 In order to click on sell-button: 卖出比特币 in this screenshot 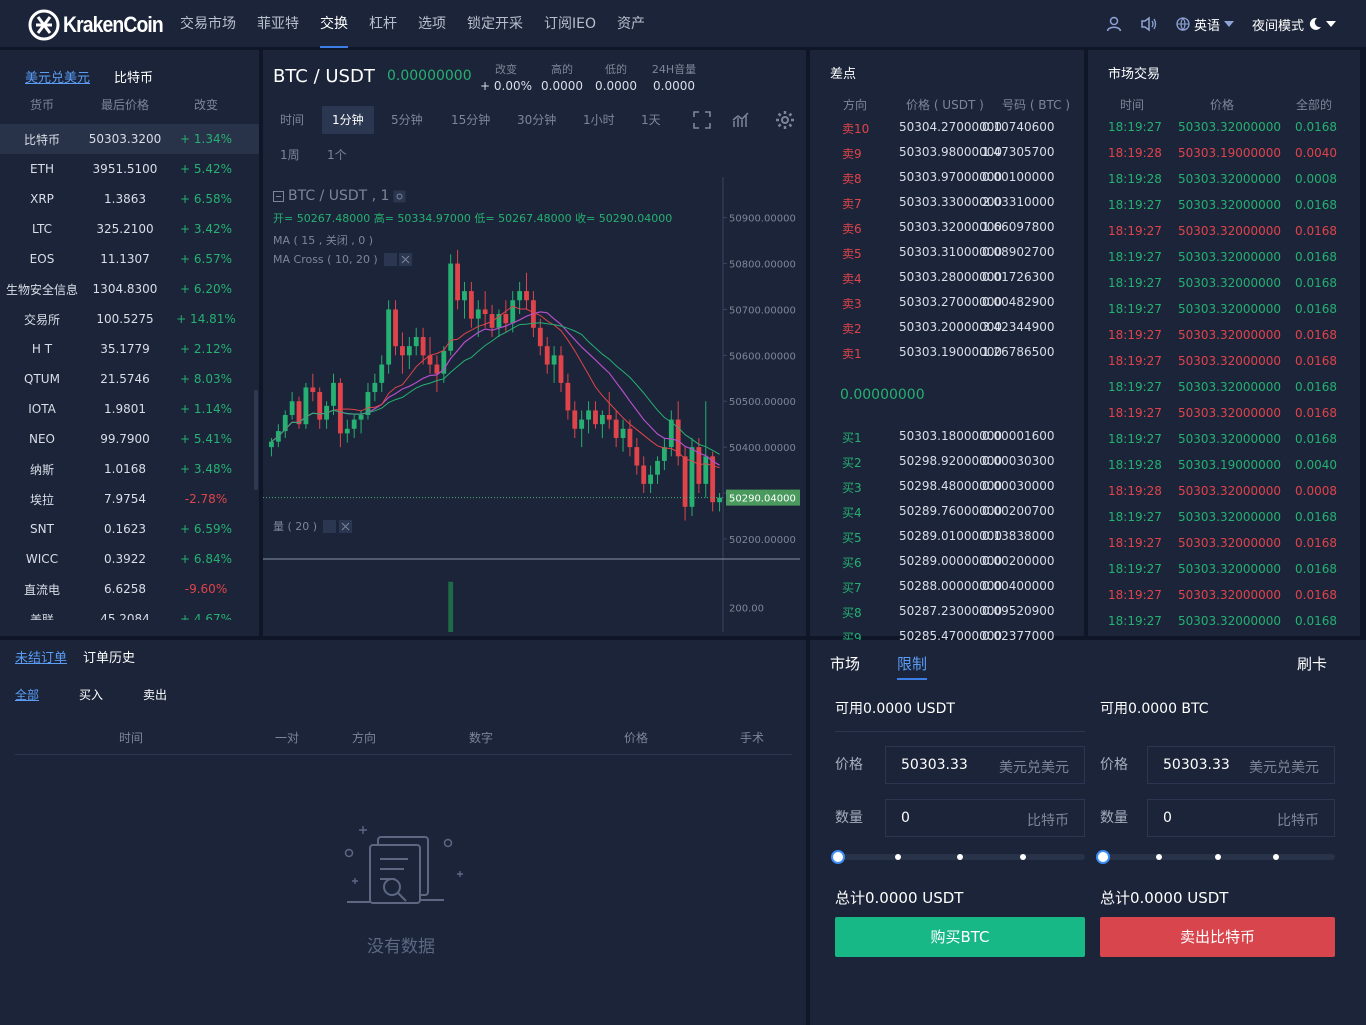, I will do `click(1217, 937)`.